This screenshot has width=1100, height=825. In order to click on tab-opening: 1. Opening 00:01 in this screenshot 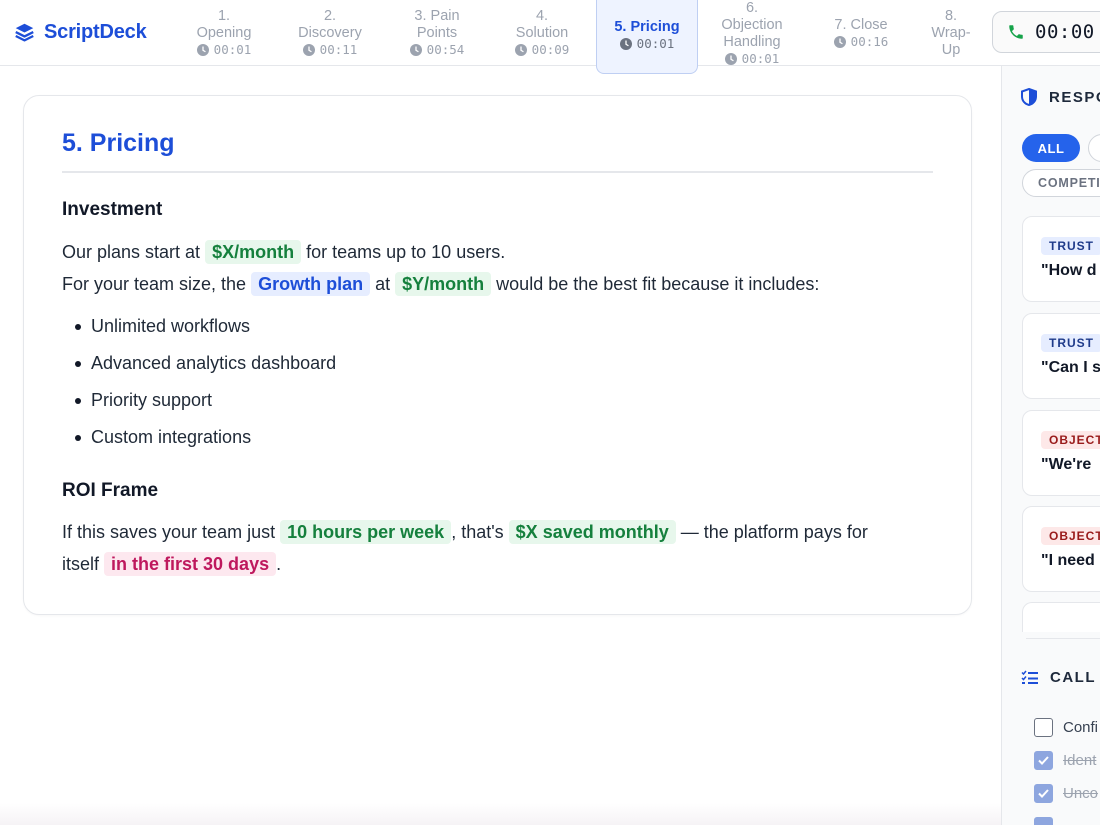, I will do `click(224, 33)`.